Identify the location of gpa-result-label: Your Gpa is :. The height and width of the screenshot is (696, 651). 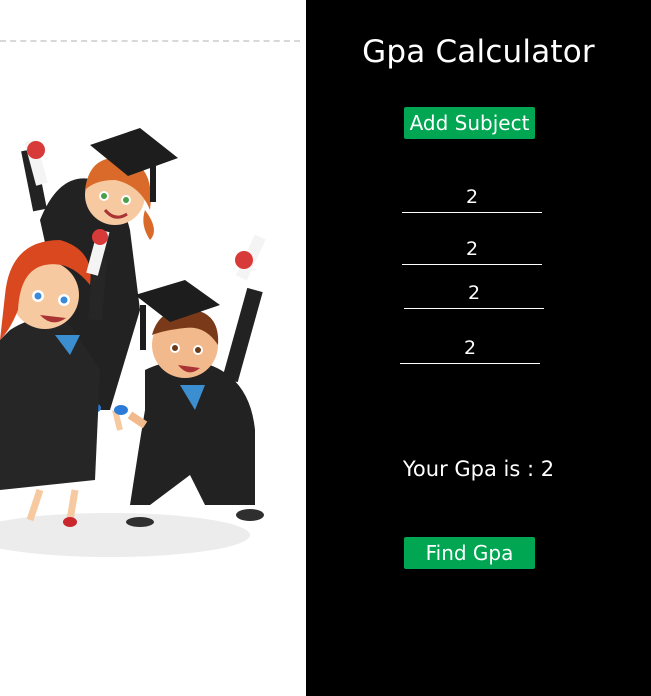
(468, 469).